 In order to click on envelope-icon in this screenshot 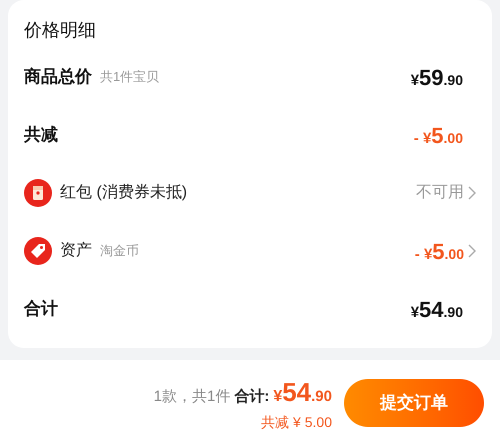, I will do `click(38, 193)`.